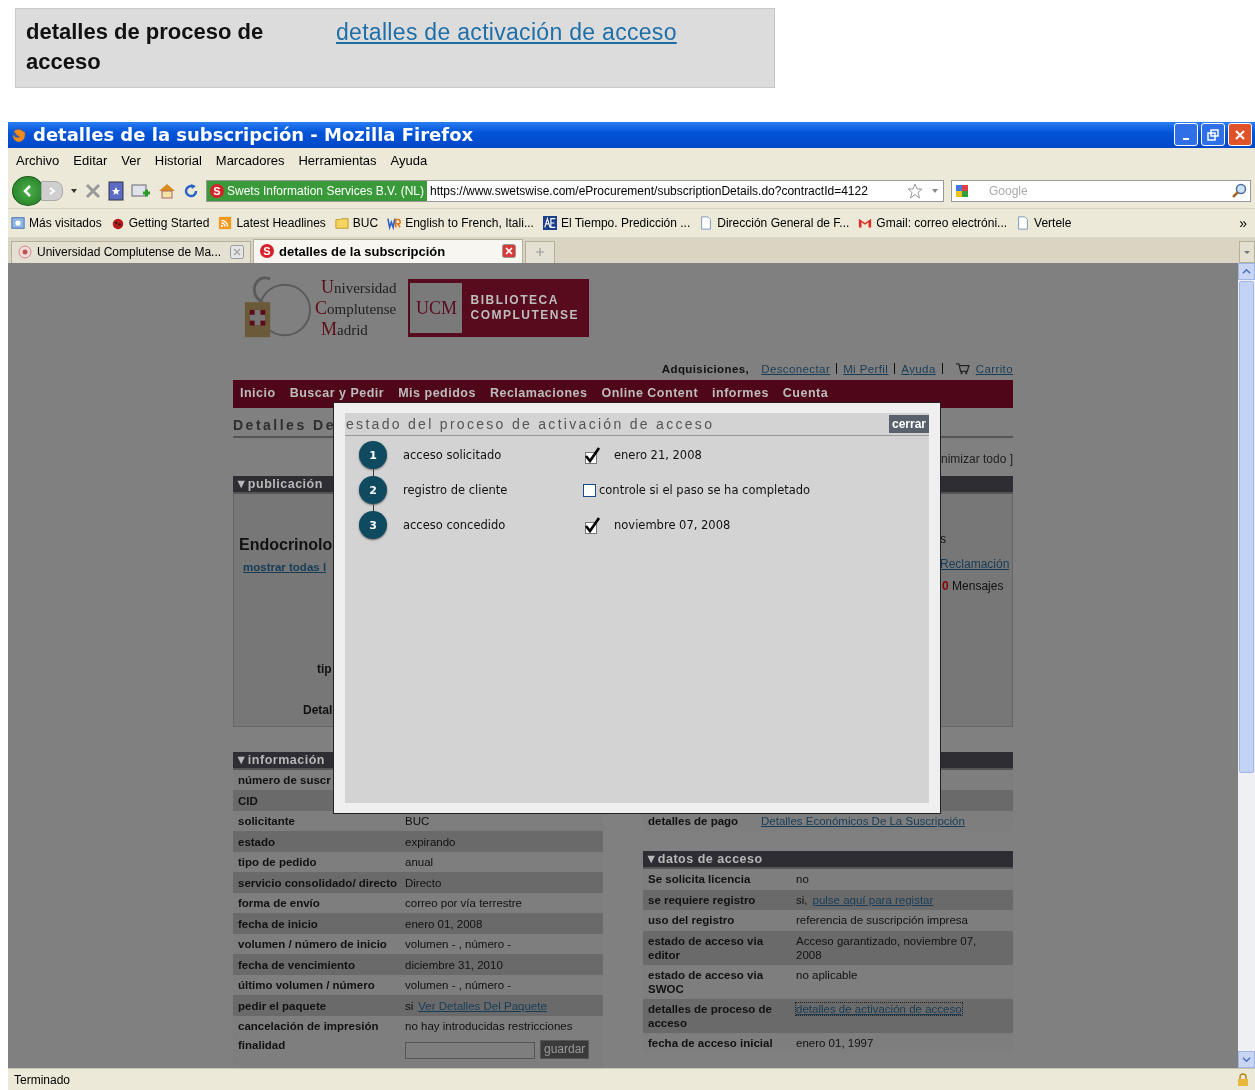  What do you see at coordinates (282, 1005) in the screenshot?
I see `field-label: pedir el paquete` at bounding box center [282, 1005].